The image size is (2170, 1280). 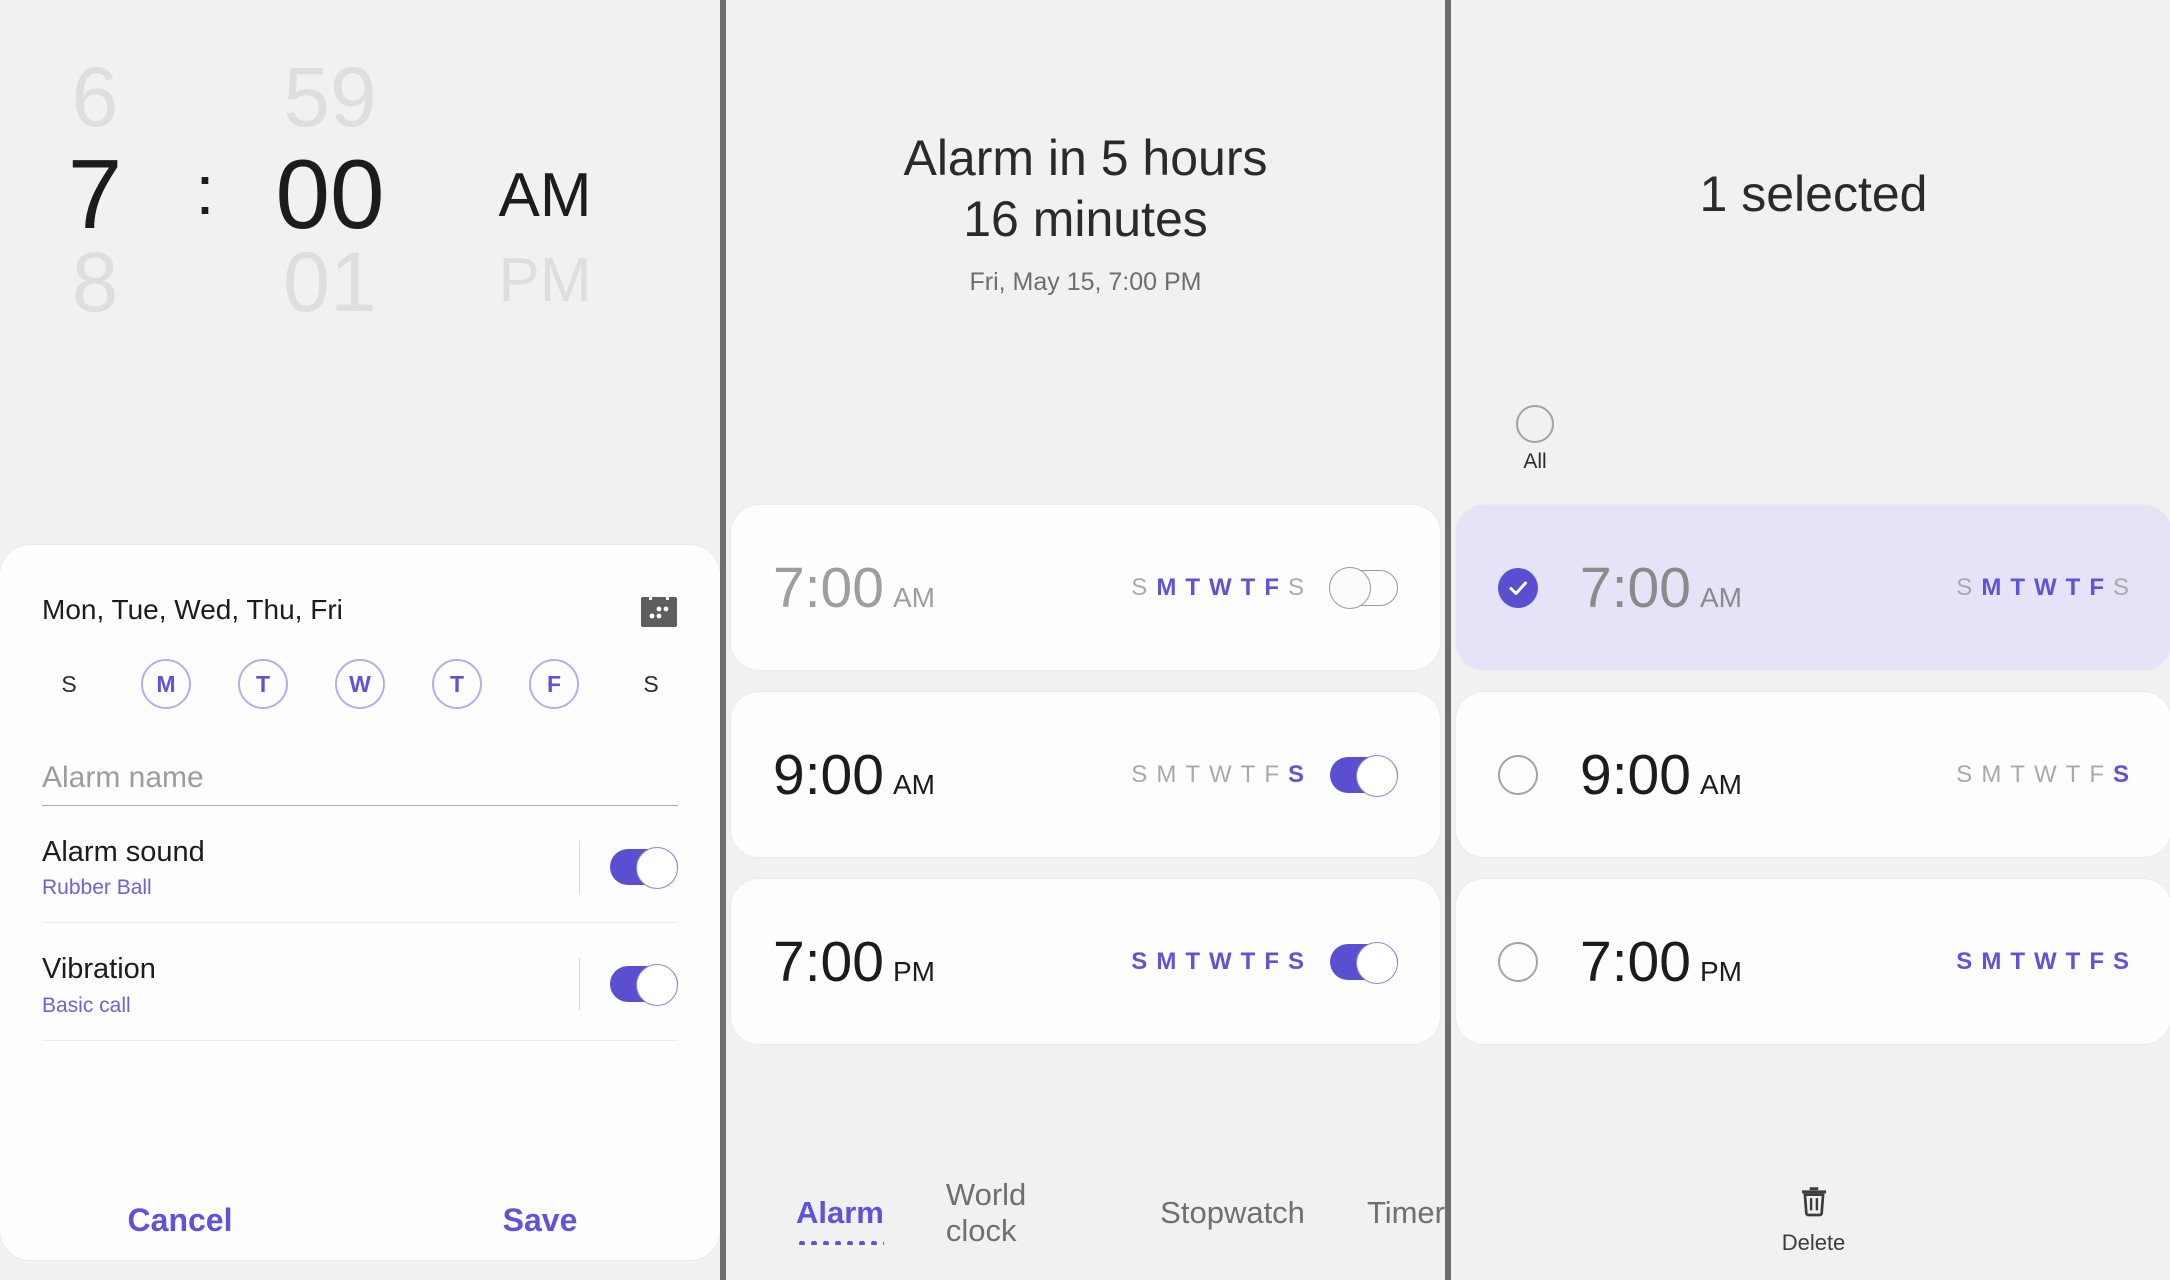 What do you see at coordinates (840, 1220) in the screenshot?
I see `tab-alarm: Alarm` at bounding box center [840, 1220].